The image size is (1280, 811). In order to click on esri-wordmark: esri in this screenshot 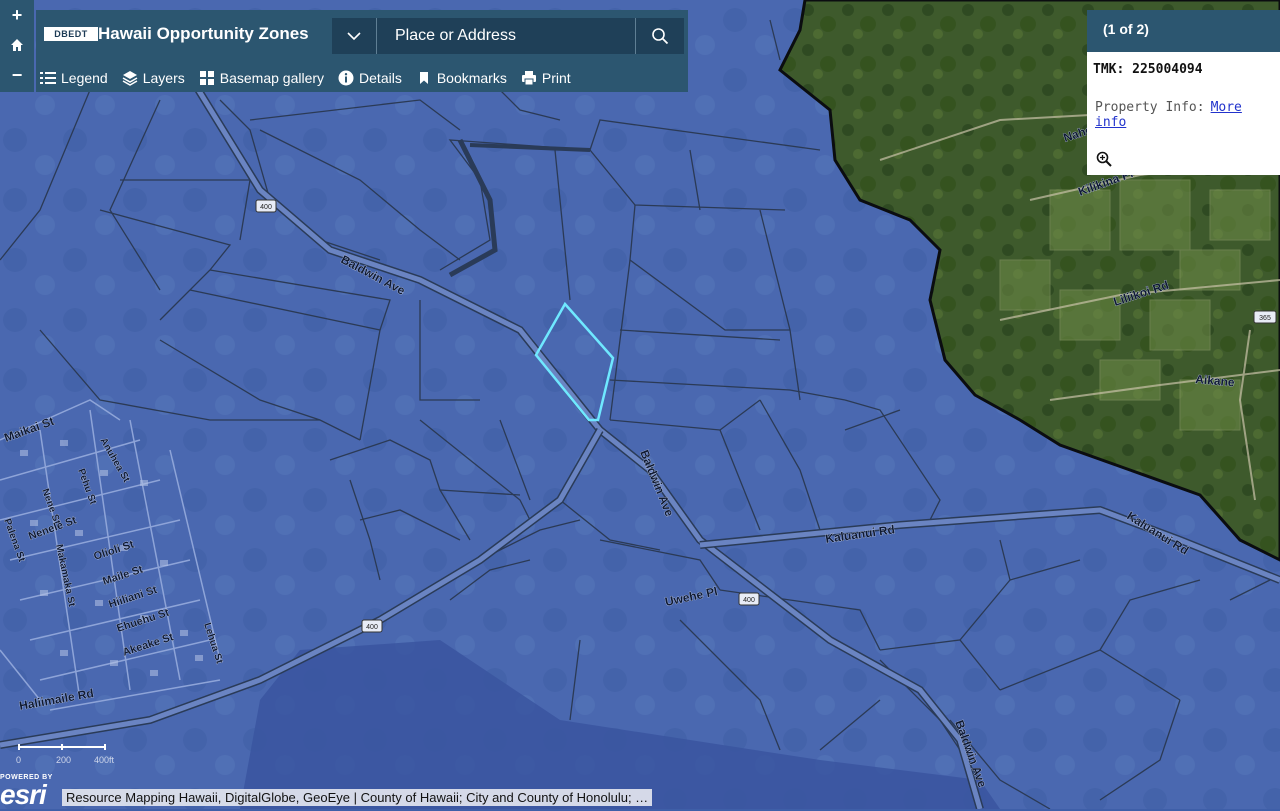, I will do `click(23, 794)`.